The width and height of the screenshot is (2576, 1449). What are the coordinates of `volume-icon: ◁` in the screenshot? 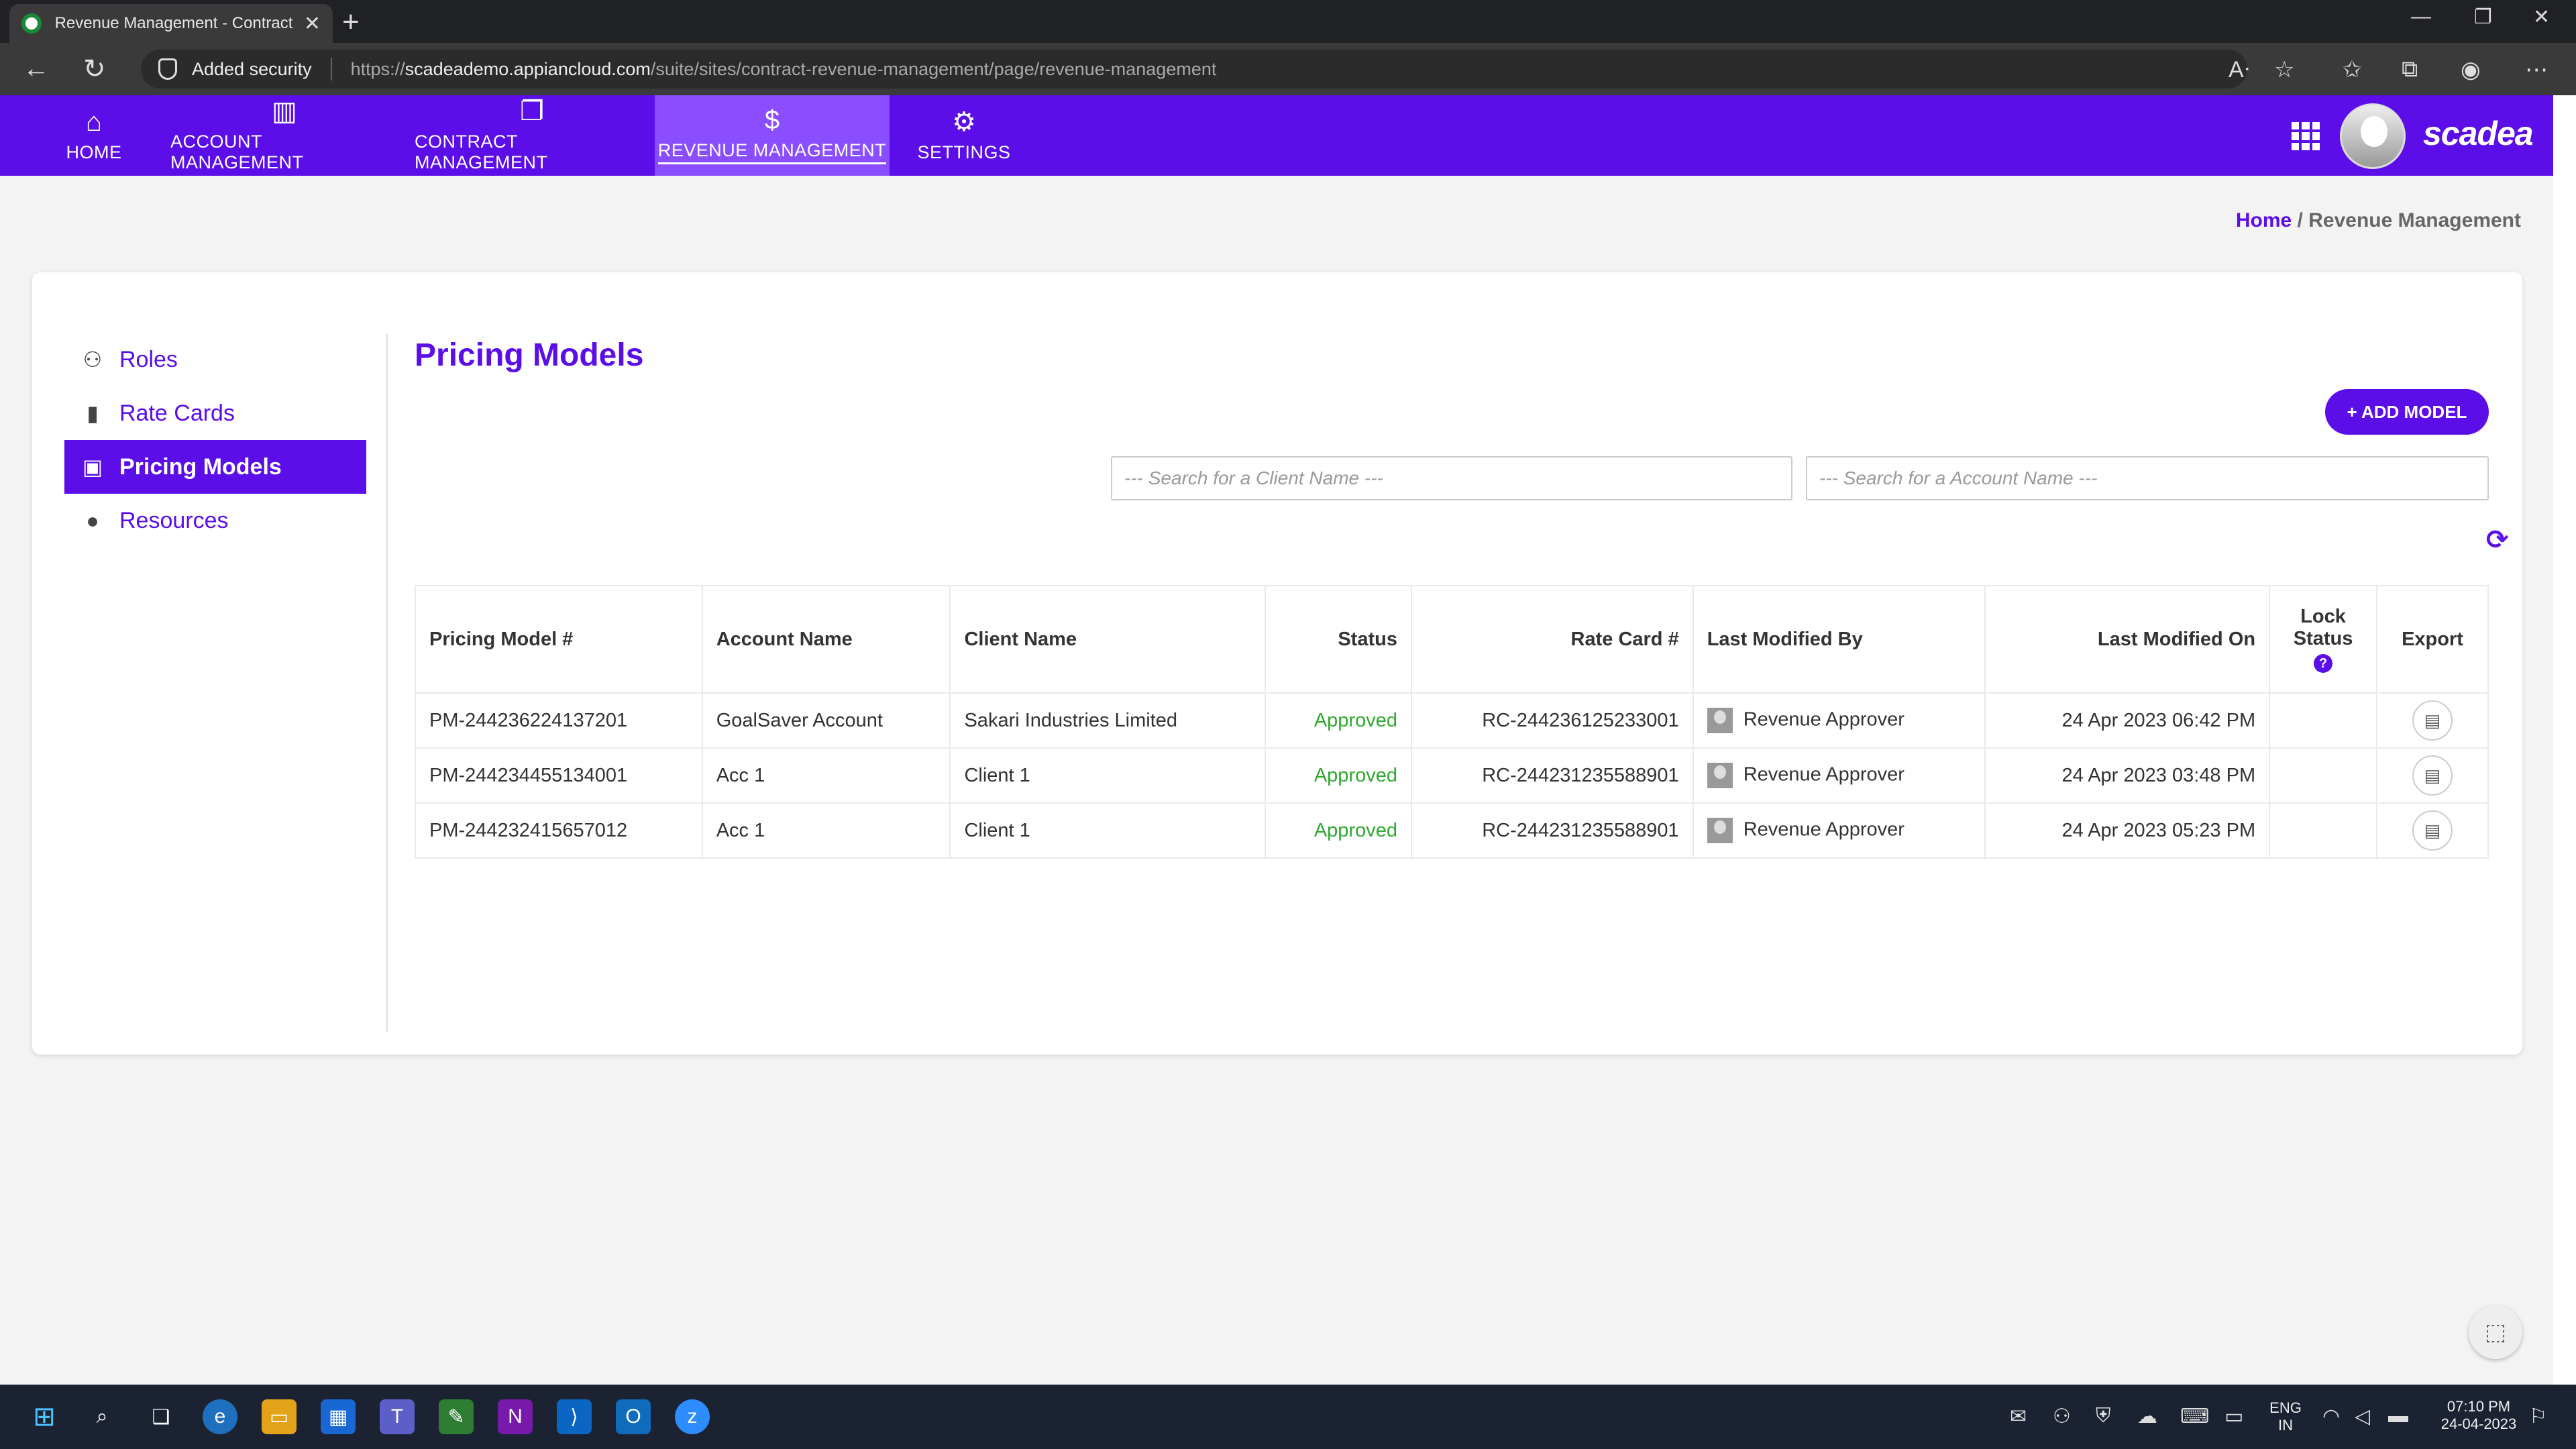 It's located at (2362, 1416).